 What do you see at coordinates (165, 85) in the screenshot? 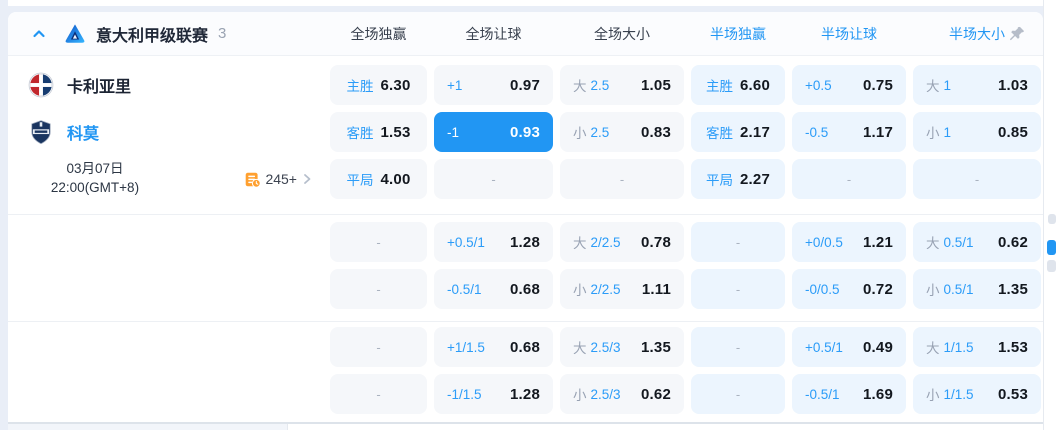
I see `home-team-row: 卡利亚里` at bounding box center [165, 85].